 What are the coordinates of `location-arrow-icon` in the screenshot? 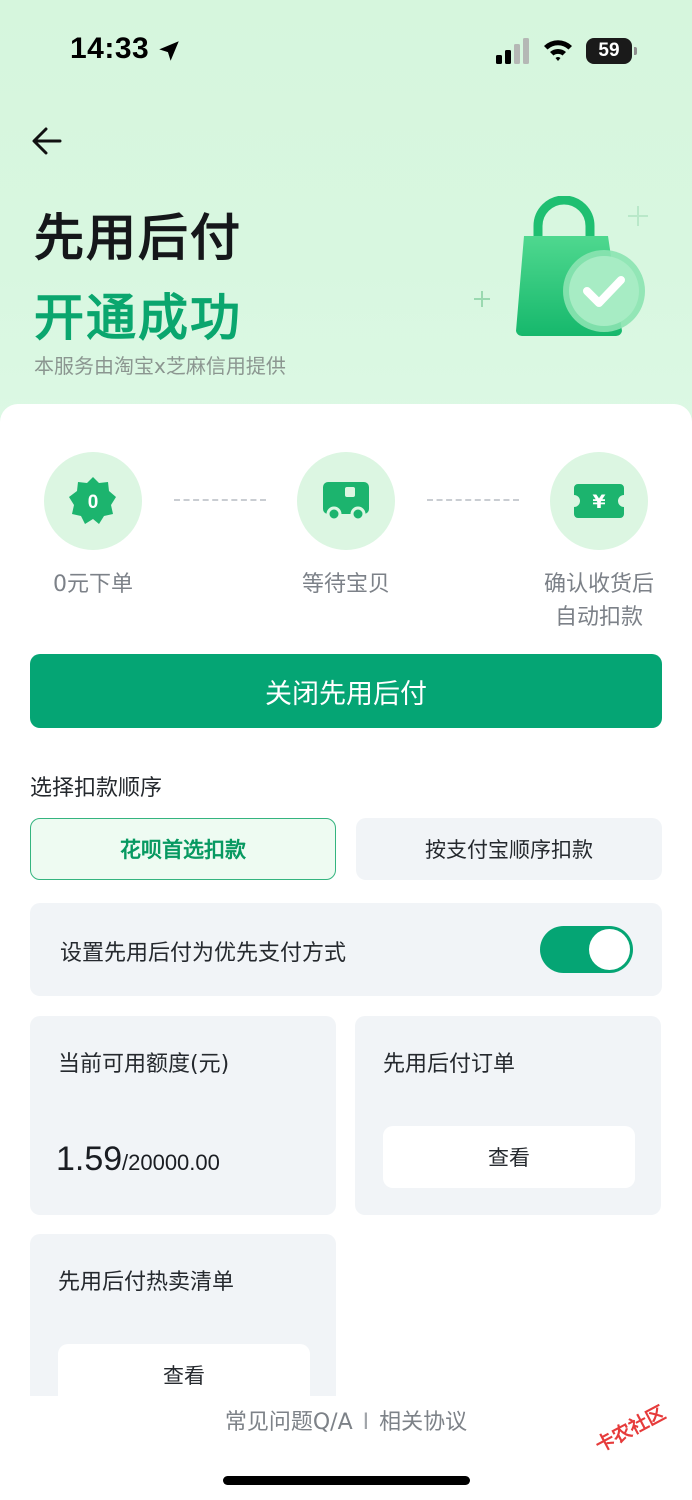 It's located at (169, 51).